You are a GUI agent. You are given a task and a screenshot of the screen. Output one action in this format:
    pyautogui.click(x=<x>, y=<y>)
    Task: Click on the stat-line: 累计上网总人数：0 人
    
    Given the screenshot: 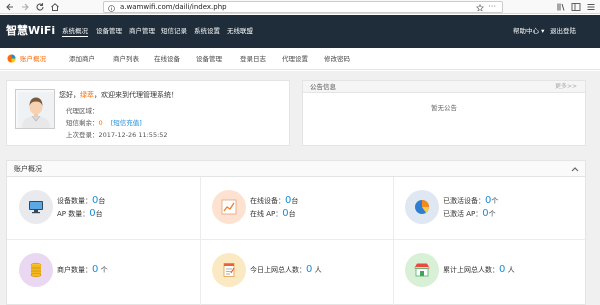 What is the action you would take?
    pyautogui.click(x=479, y=270)
    